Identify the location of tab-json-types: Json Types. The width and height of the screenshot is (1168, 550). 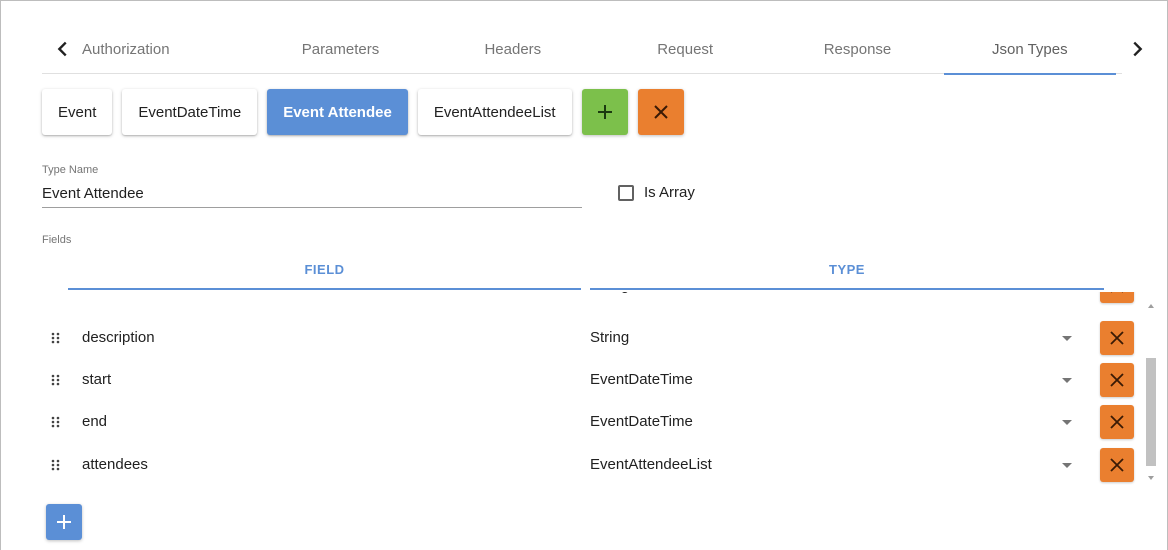
(1030, 49).